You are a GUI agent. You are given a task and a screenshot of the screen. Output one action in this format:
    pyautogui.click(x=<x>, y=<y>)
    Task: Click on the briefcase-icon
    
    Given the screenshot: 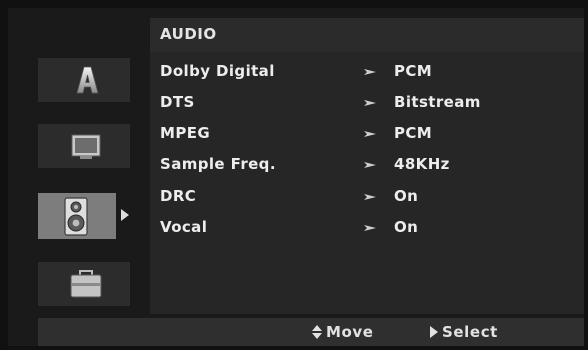 What is the action you would take?
    pyautogui.click(x=86, y=284)
    